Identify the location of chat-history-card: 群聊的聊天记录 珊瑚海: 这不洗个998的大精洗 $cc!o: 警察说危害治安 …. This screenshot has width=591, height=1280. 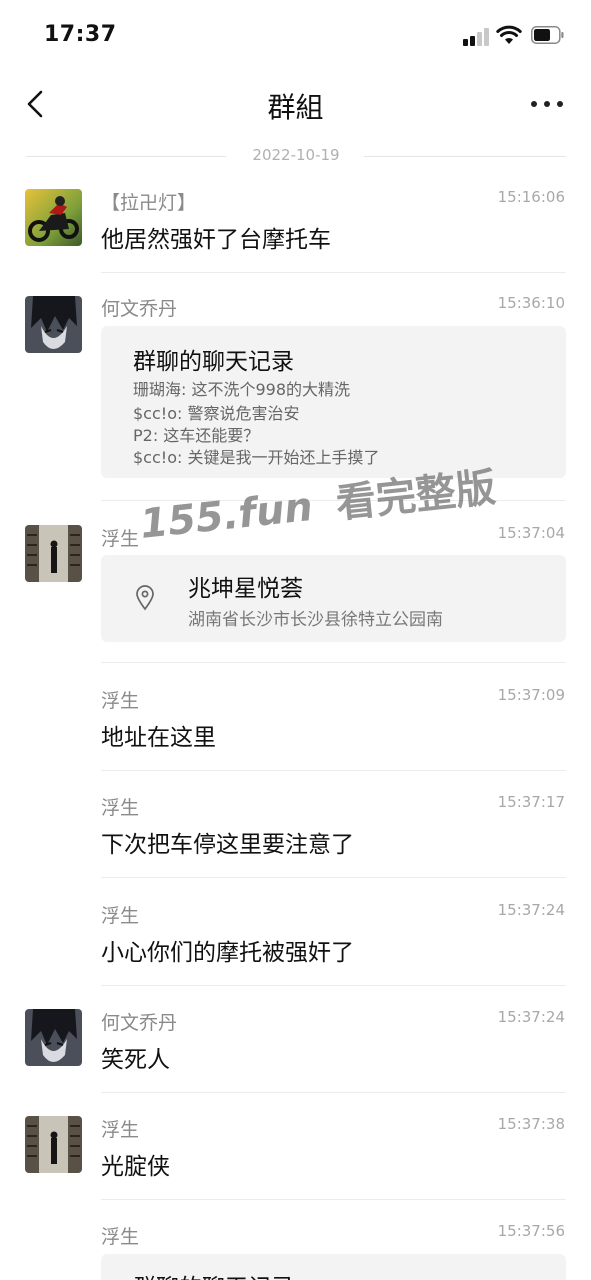
(333, 402).